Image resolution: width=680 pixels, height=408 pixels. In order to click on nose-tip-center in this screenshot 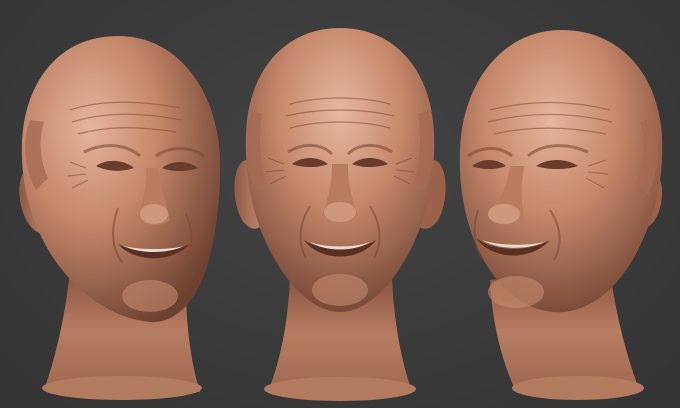, I will do `click(340, 212)`.